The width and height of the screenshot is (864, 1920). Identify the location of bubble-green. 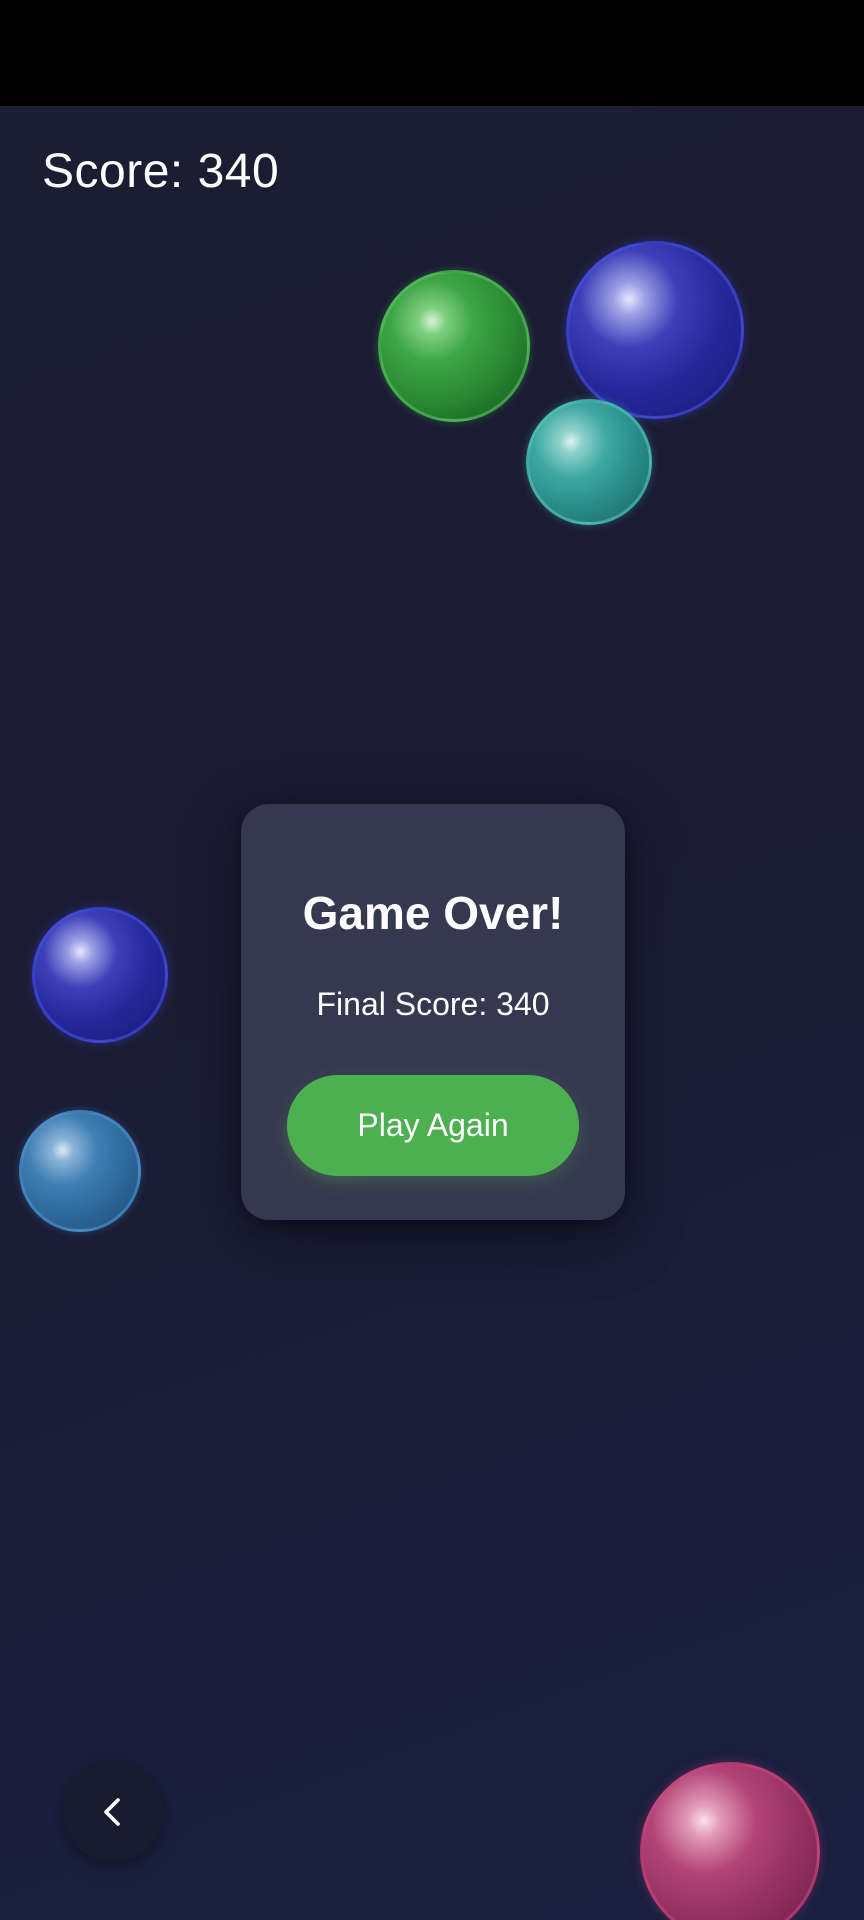
(454, 346).